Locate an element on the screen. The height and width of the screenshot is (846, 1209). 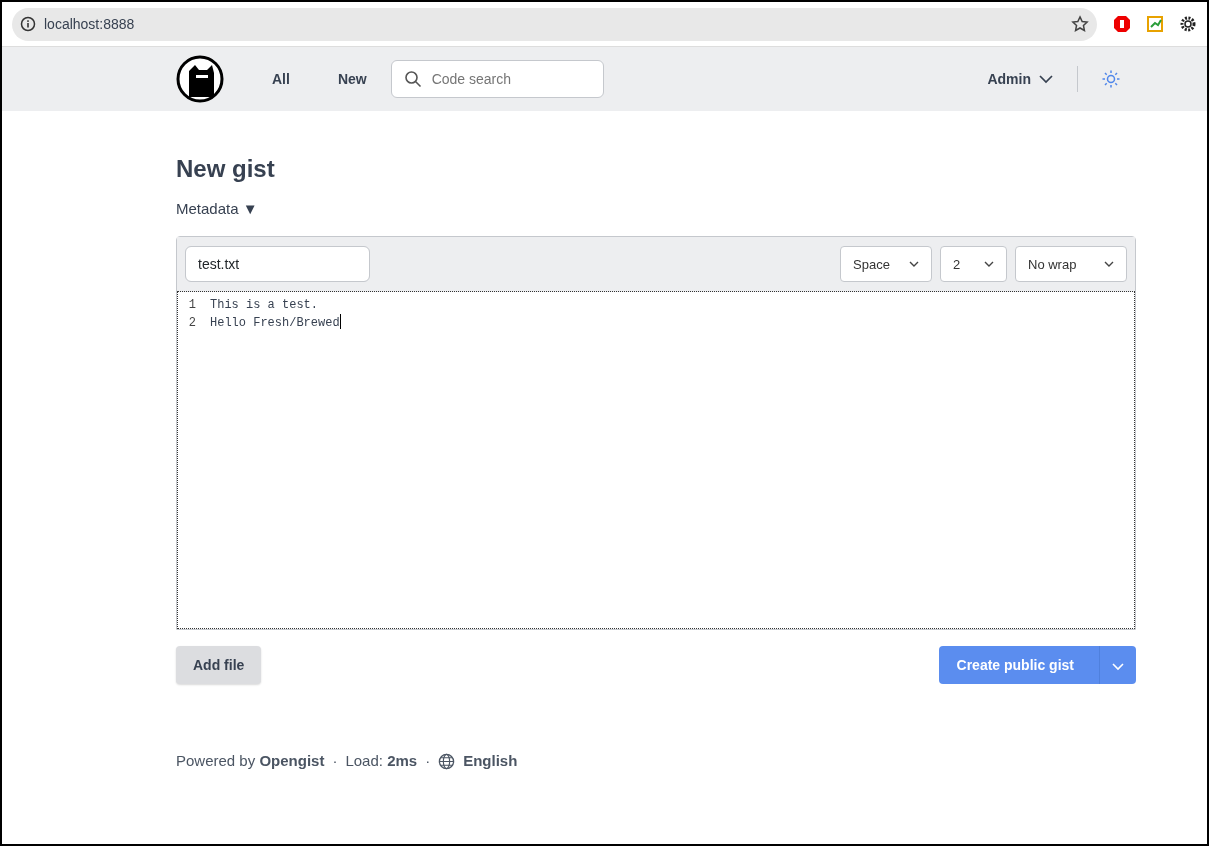
search-field: Code search is located at coordinates (497, 79).